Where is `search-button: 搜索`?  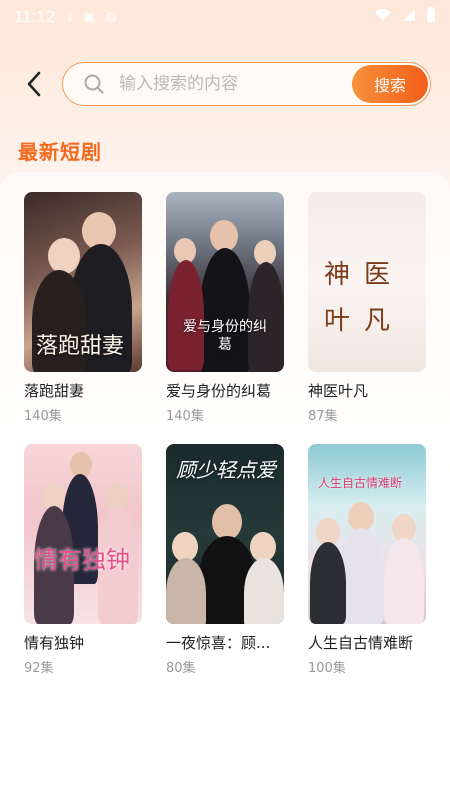
search-button: 搜索 is located at coordinates (390, 84).